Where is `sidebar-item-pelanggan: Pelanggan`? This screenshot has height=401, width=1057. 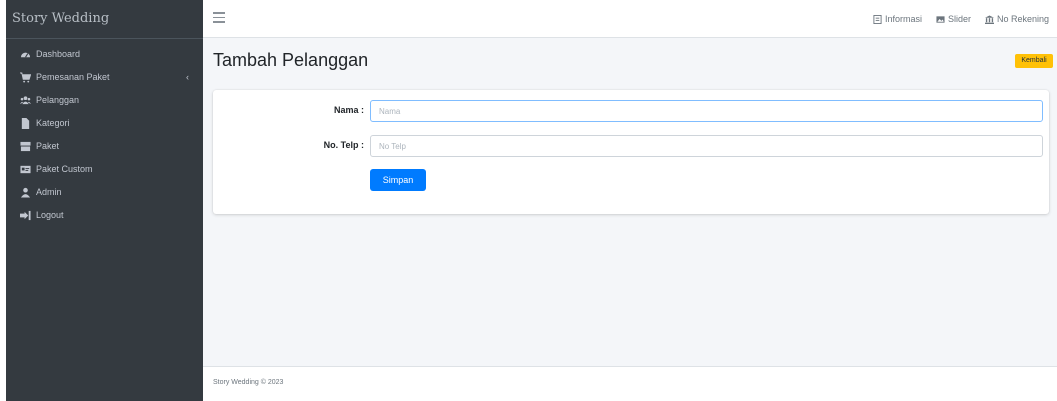
sidebar-item-pelanggan: Pelanggan is located at coordinates (104, 100).